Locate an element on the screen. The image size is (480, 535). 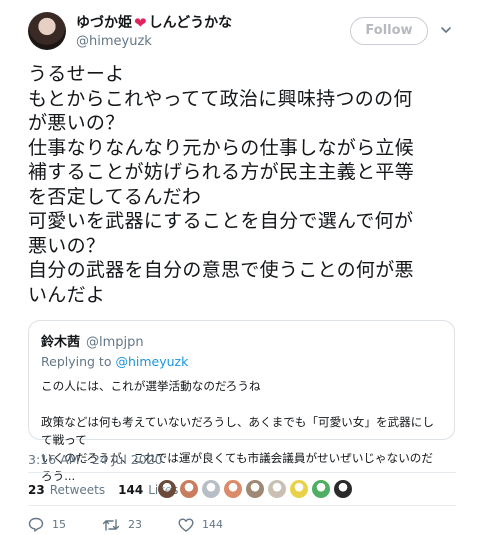
caret-down-icon is located at coordinates (446, 30).